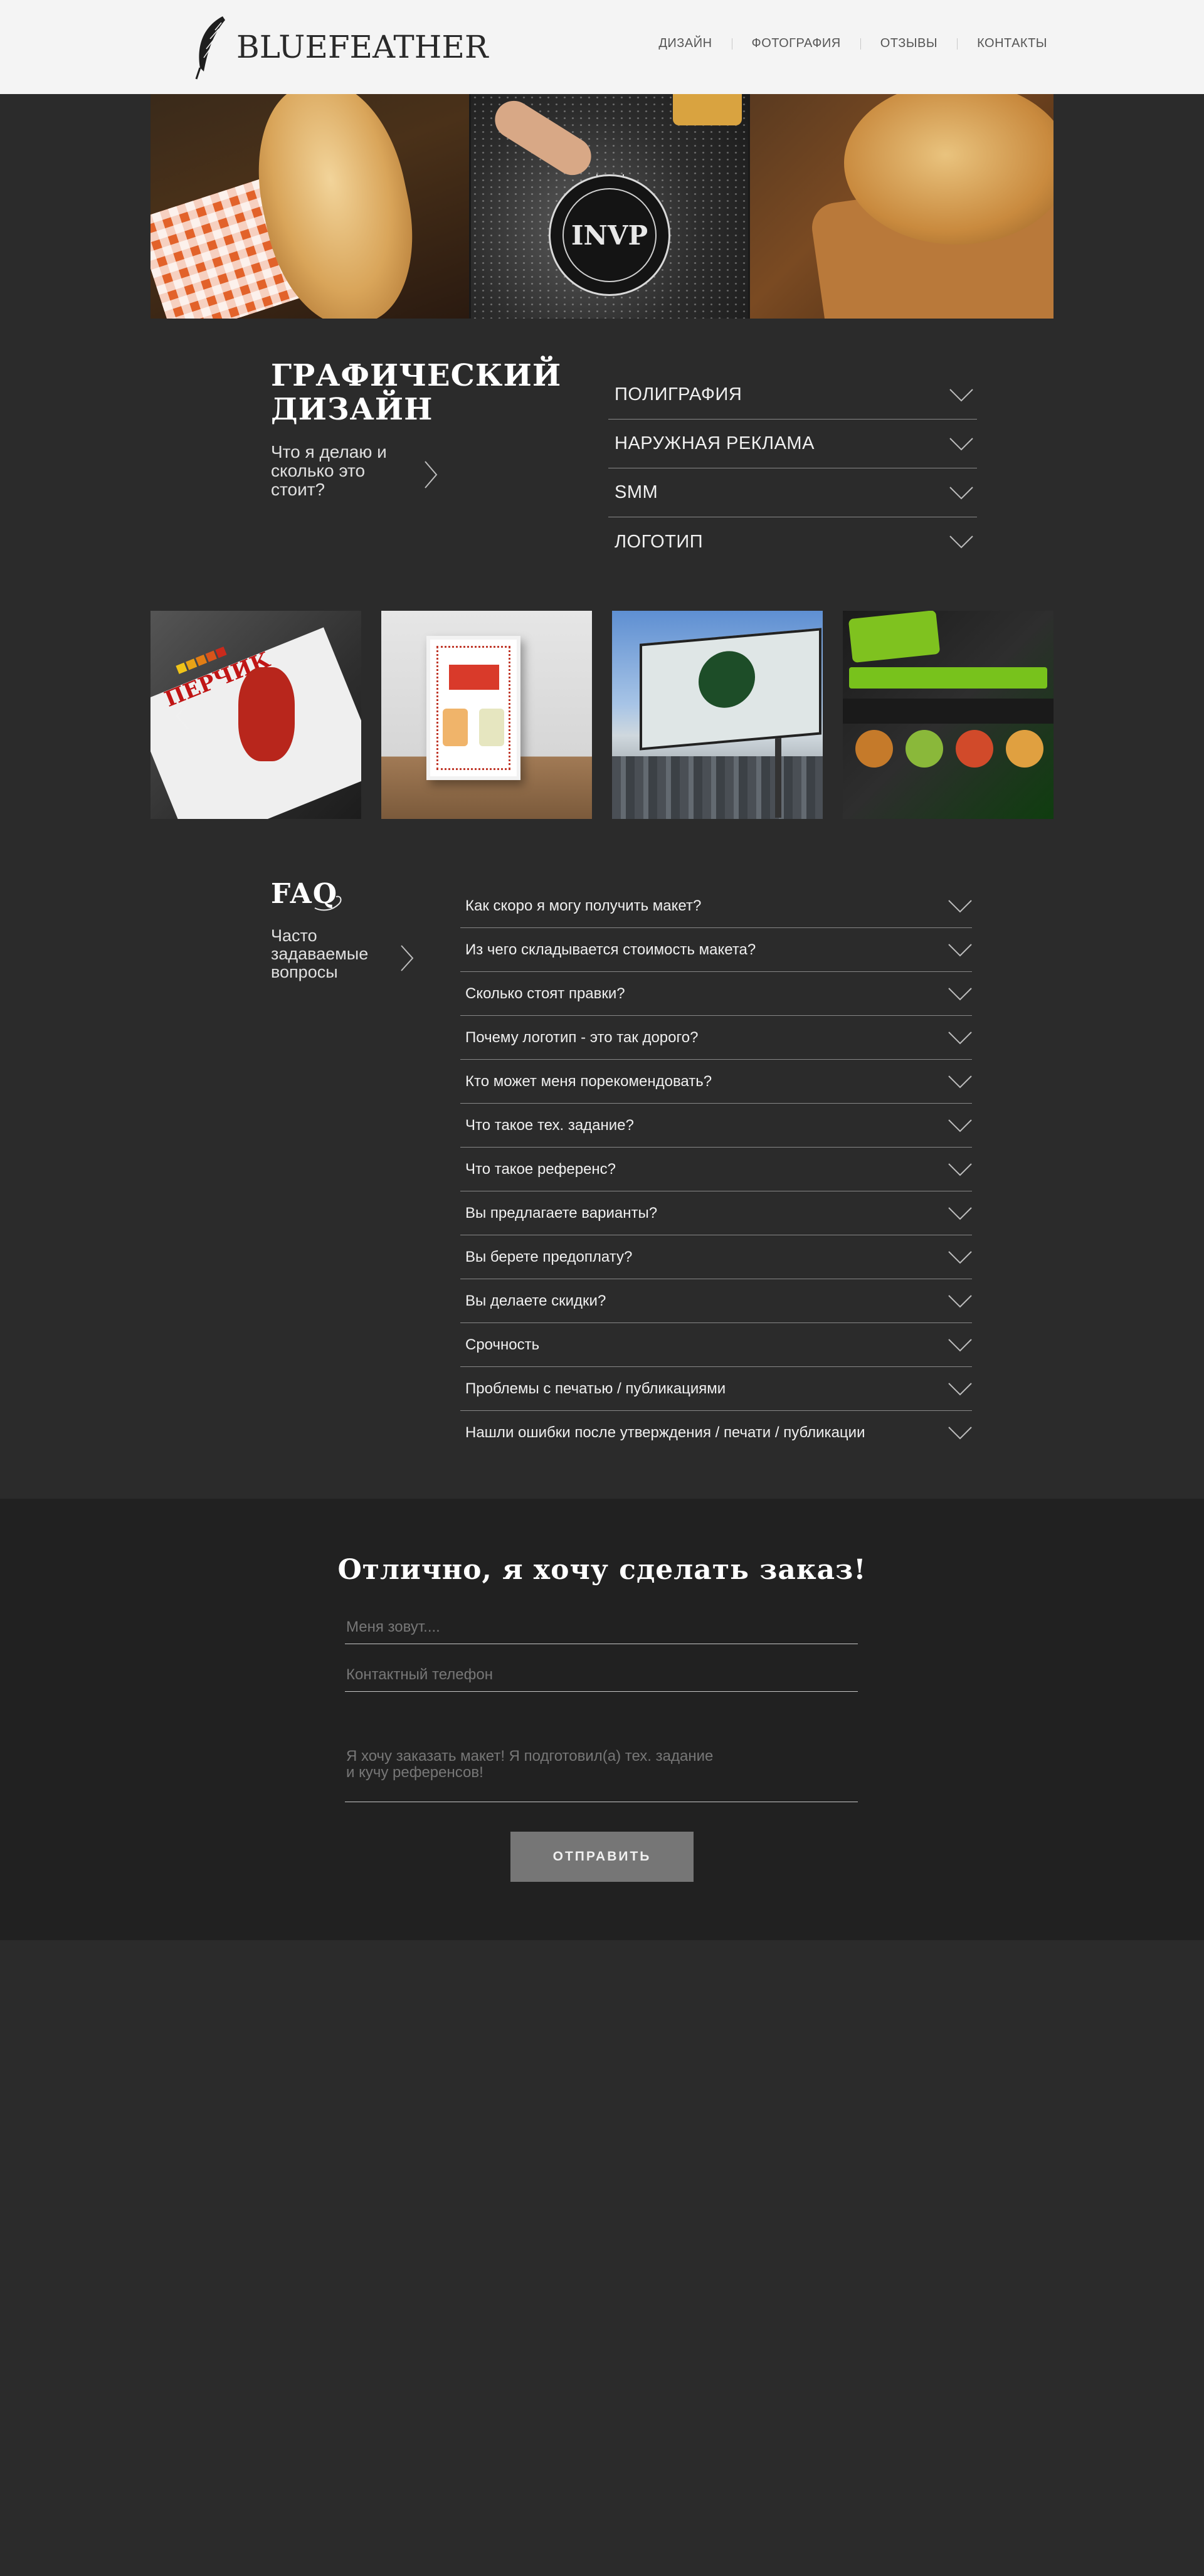 The image size is (1204, 2576). I want to click on service-item-smm: SMM, so click(792, 493).